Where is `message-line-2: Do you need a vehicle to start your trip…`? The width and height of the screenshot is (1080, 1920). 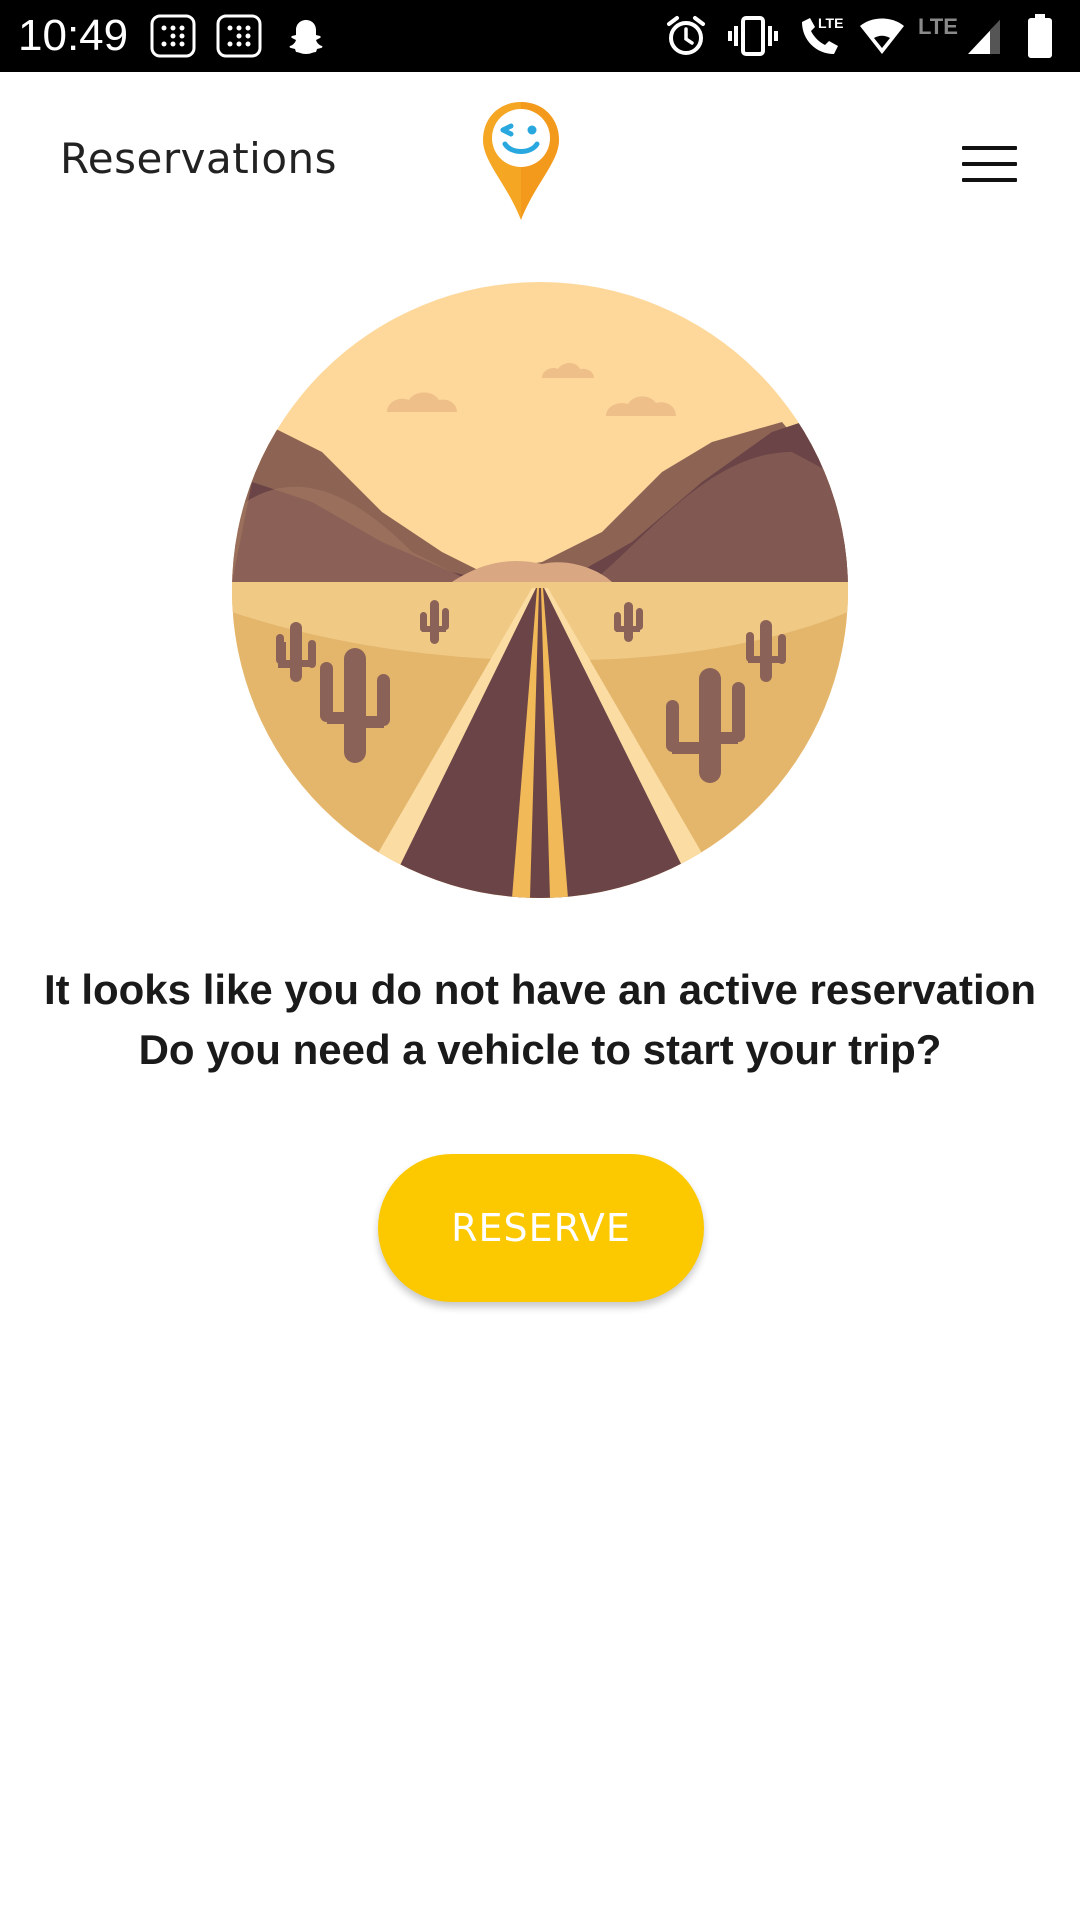
message-line-2: Do you need a vehicle to start your trip… is located at coordinates (540, 1049).